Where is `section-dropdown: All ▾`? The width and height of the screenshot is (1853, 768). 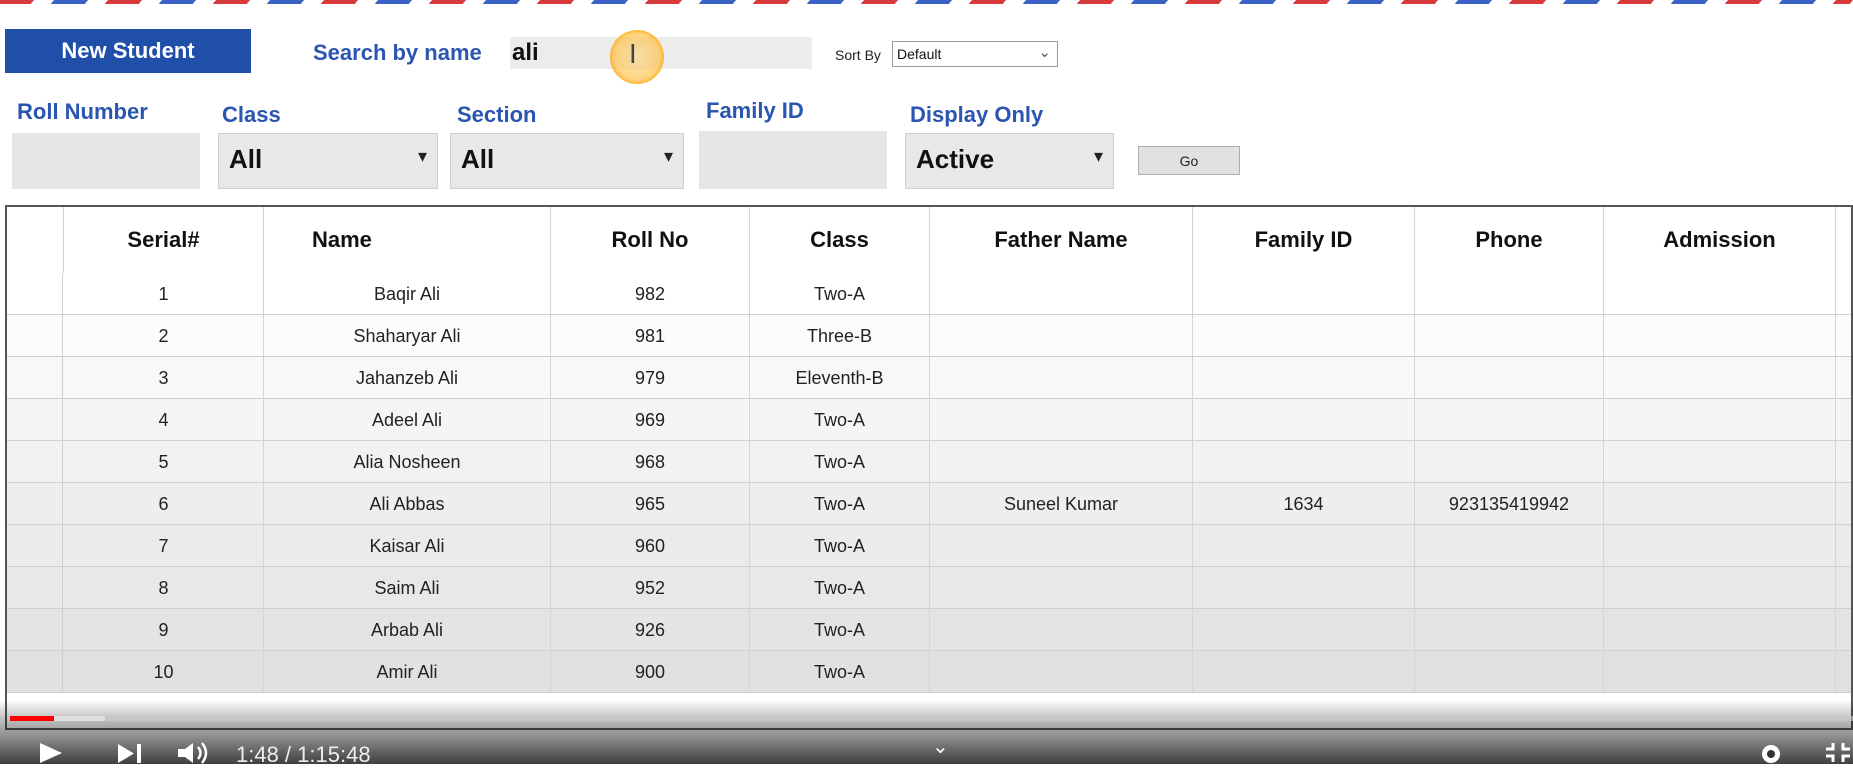 section-dropdown: All ▾ is located at coordinates (567, 161).